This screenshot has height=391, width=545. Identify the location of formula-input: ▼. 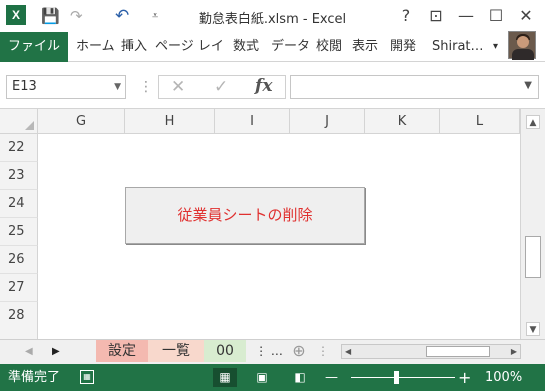
(414, 87).